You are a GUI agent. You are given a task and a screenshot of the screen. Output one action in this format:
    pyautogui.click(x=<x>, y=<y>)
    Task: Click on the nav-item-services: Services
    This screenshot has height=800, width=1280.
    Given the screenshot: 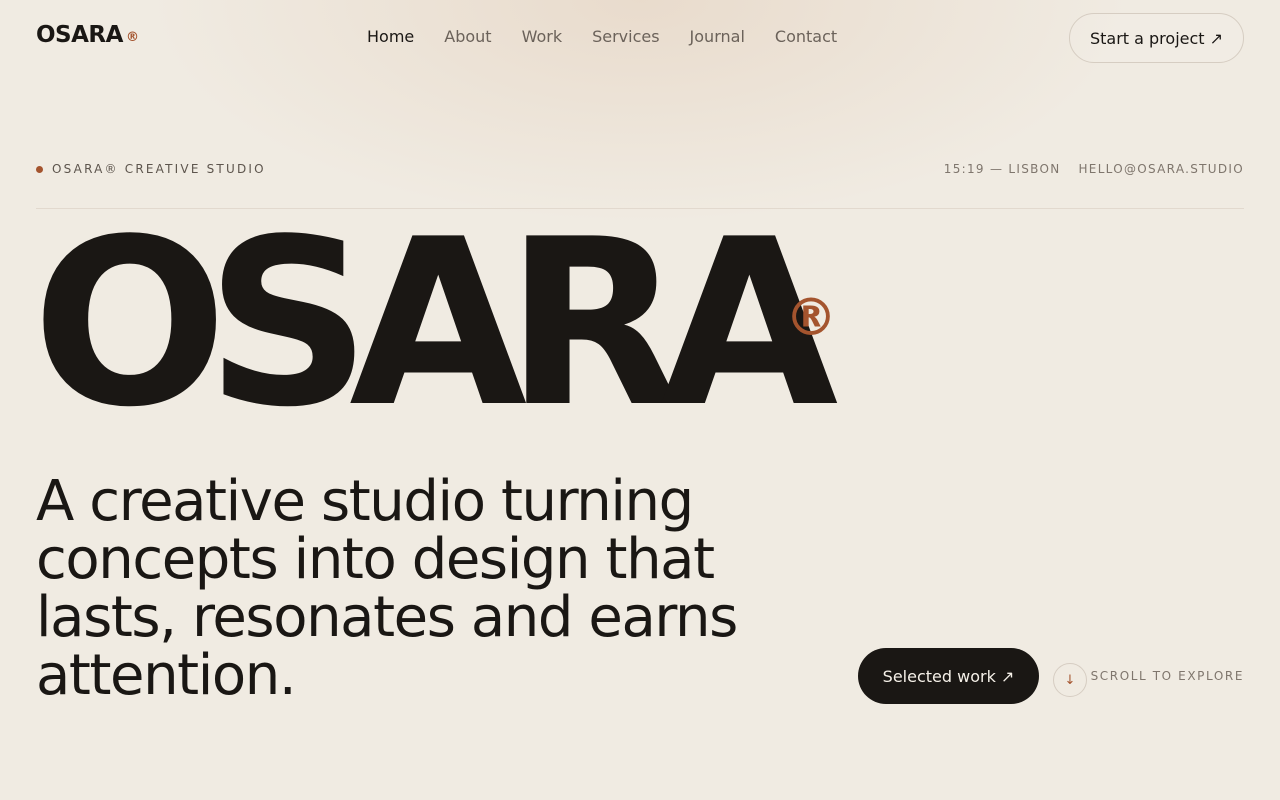 What is the action you would take?
    pyautogui.click(x=625, y=36)
    